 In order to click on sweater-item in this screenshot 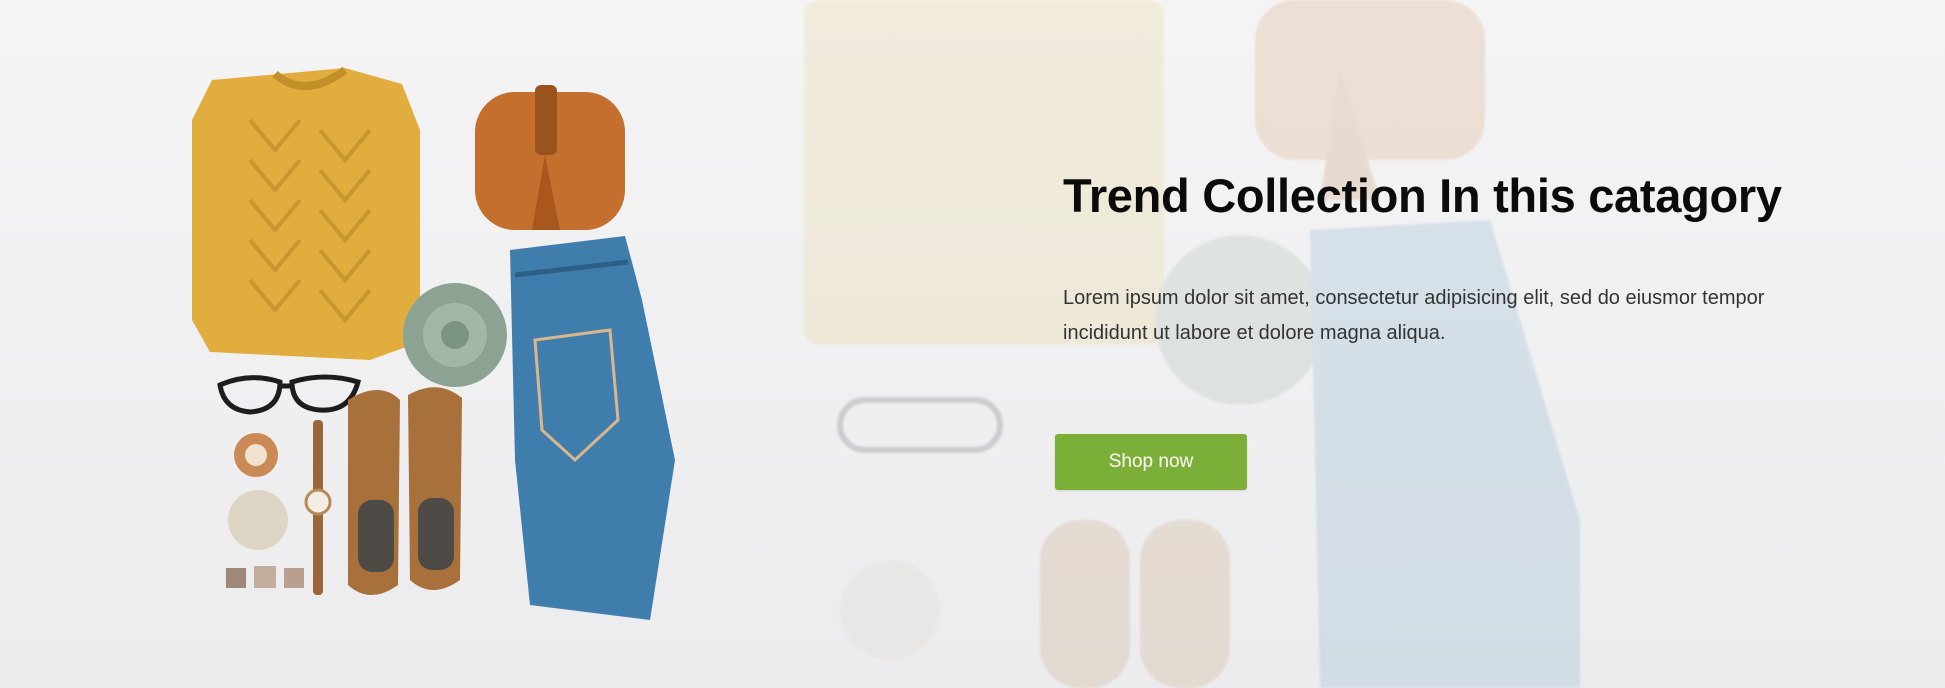, I will do `click(306, 213)`.